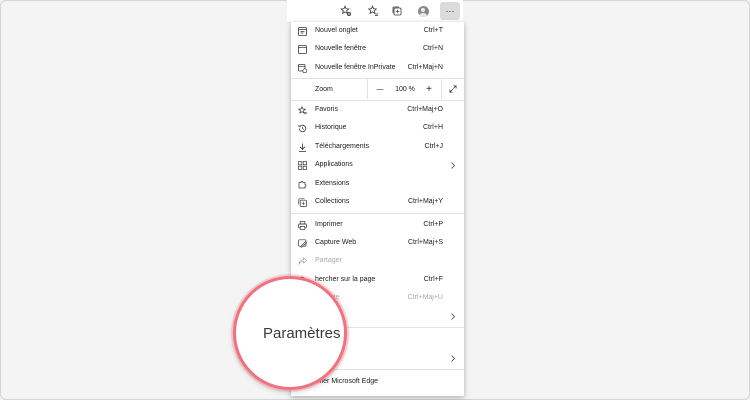 The image size is (750, 400). I want to click on zoom-row: Zoom — 100 % +, so click(377, 89).